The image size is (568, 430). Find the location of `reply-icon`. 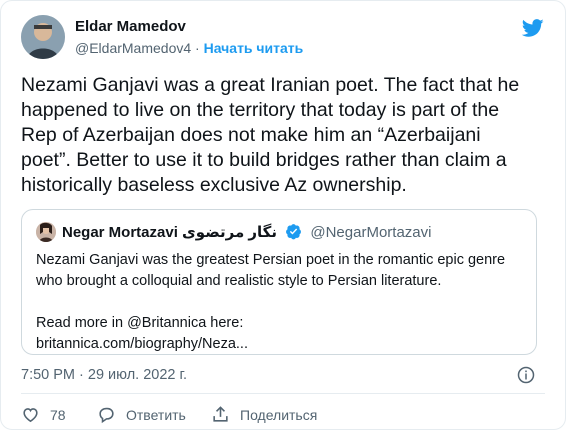

reply-icon is located at coordinates (106, 415).